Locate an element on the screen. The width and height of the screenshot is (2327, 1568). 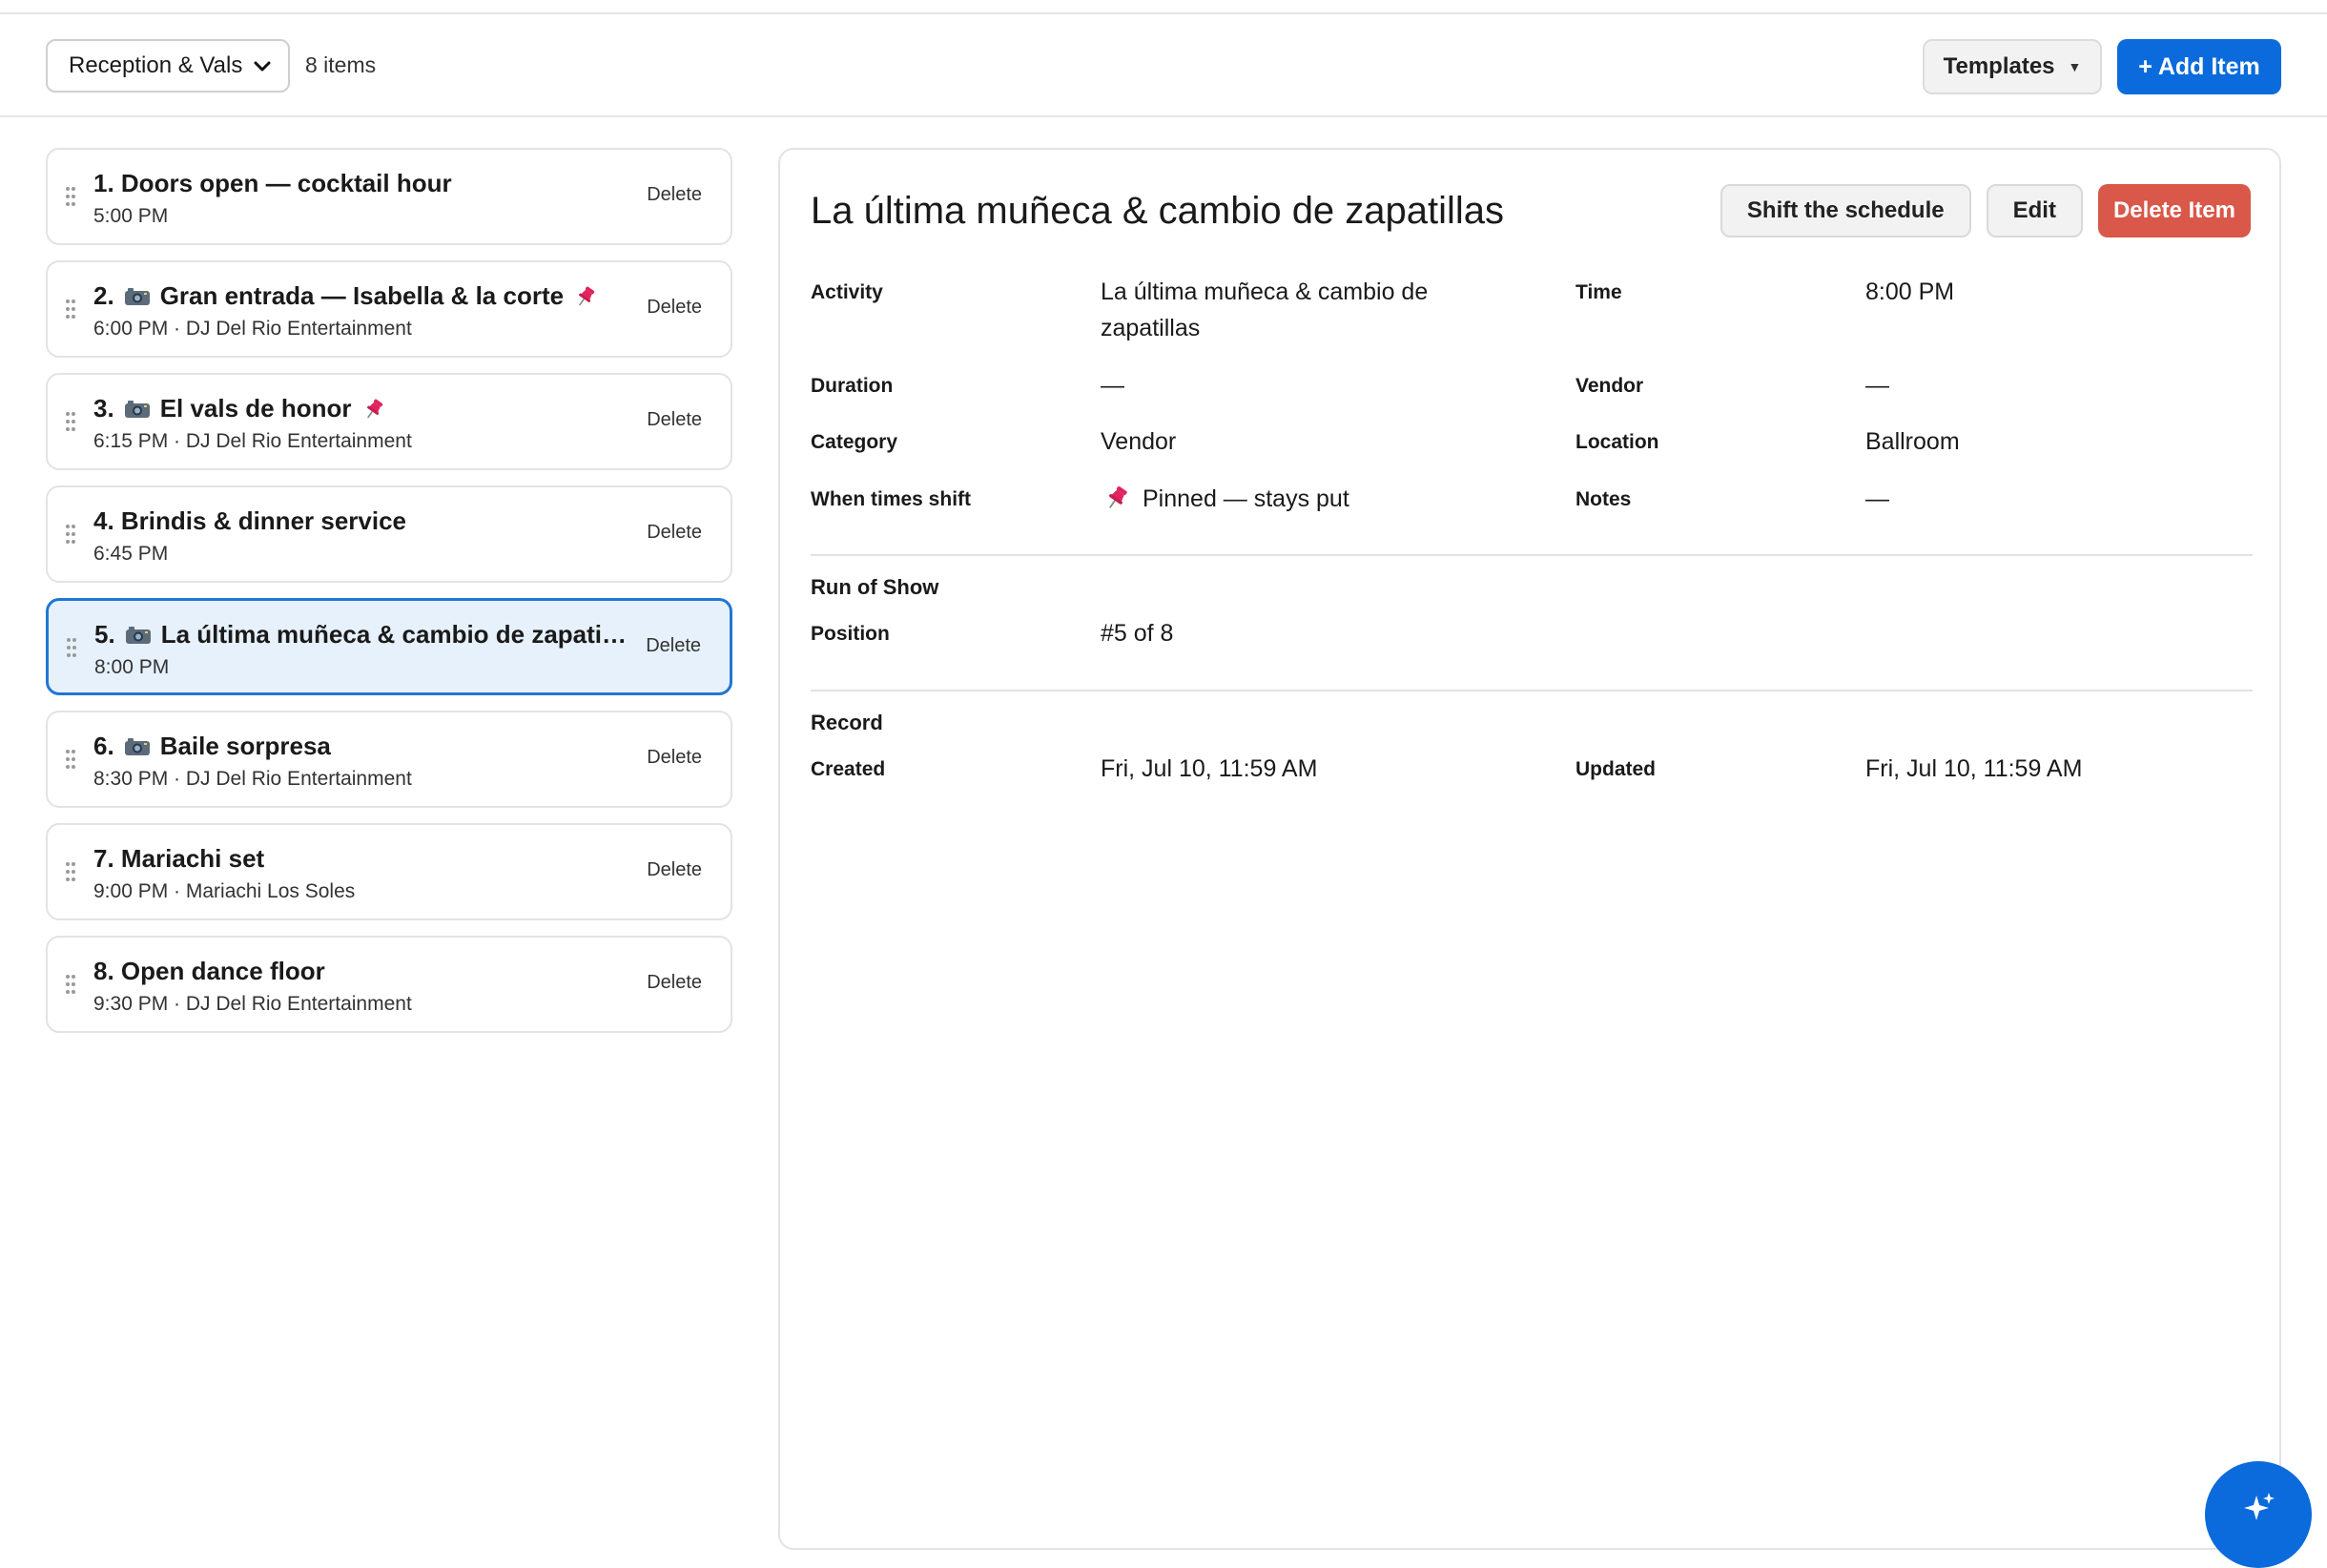
item-title-row: 1. Doors open — cocktail hour is located at coordinates (360, 183).